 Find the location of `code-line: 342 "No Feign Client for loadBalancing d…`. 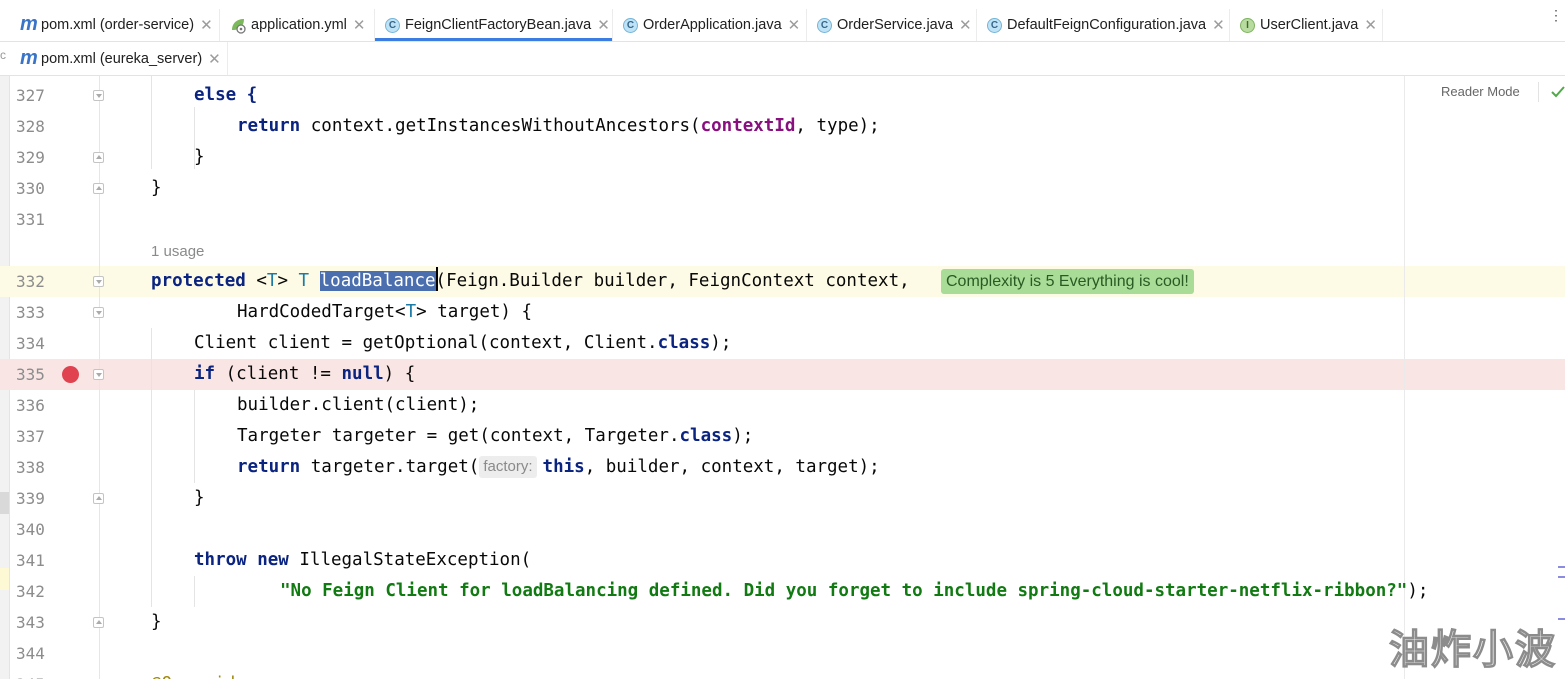

code-line: 342 "No Feign Client for loadBalancing d… is located at coordinates (722, 591).